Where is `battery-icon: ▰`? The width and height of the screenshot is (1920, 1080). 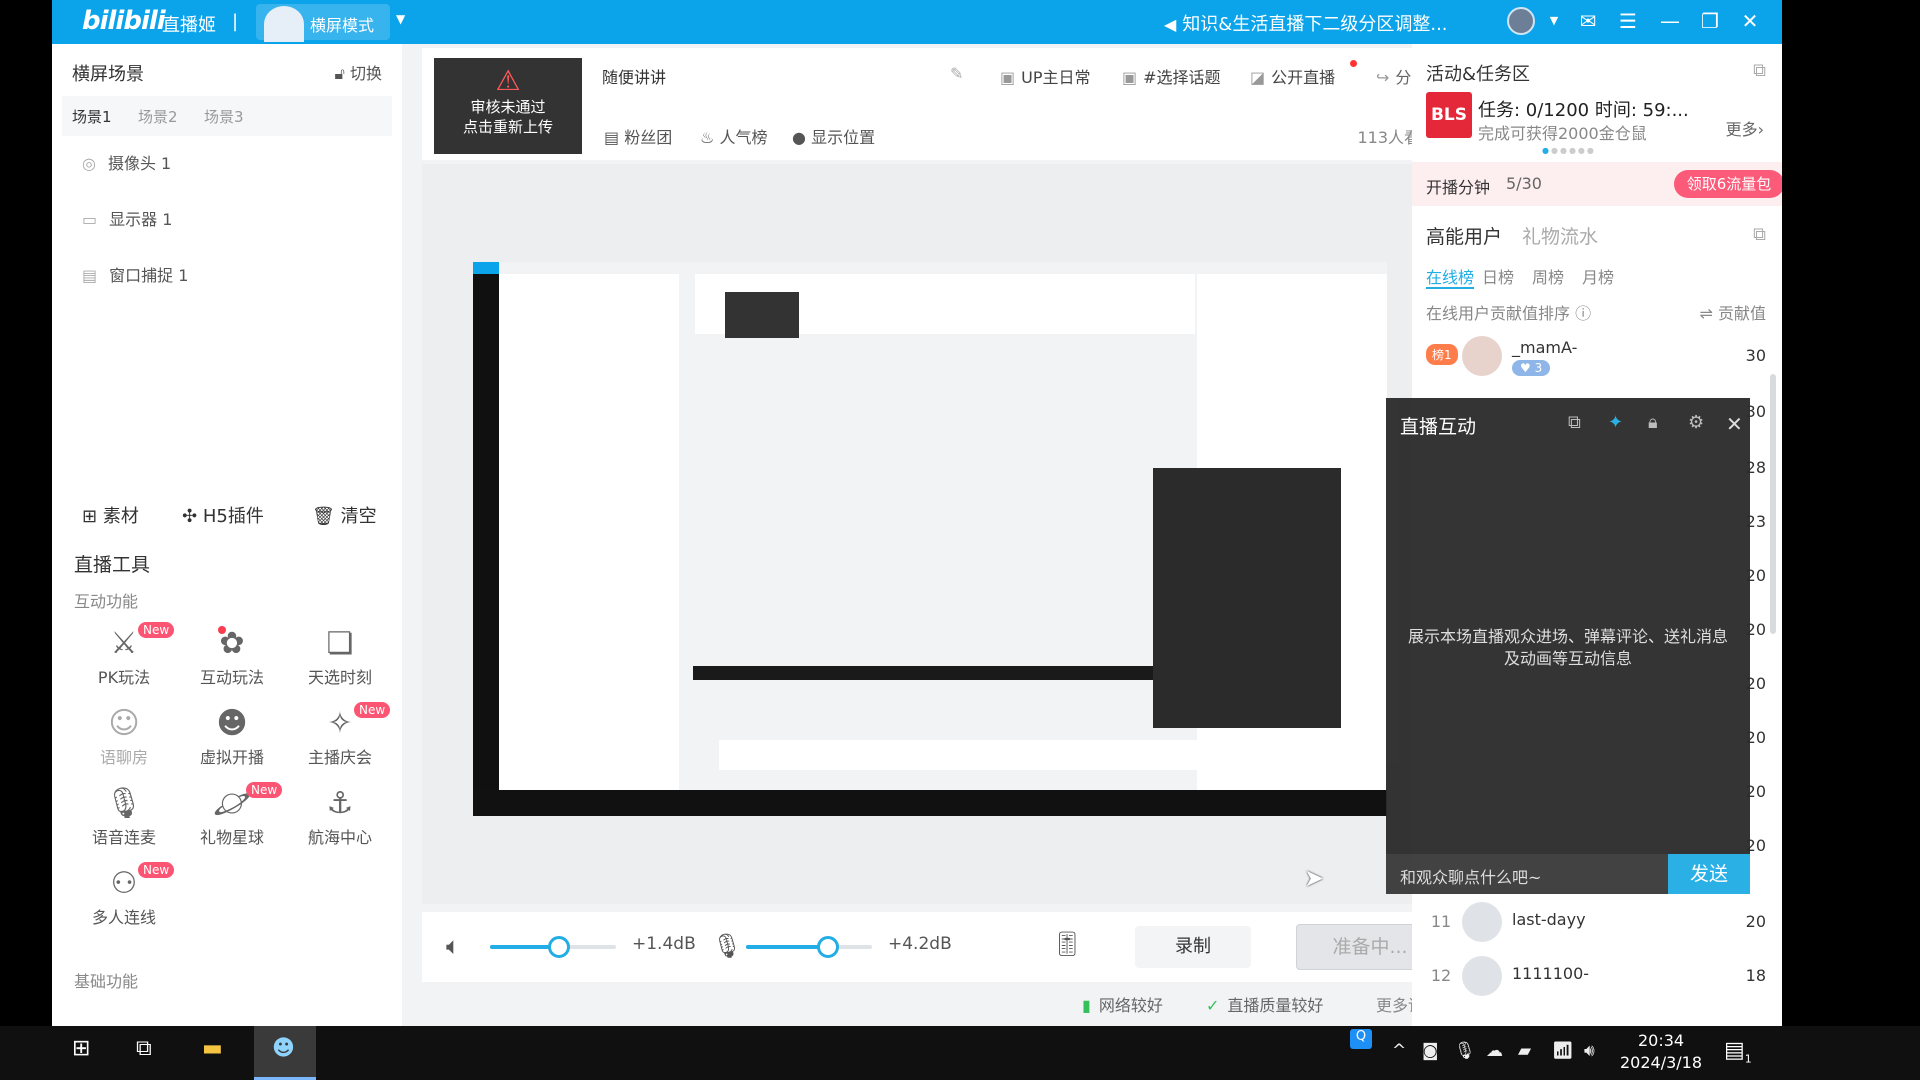 battery-icon: ▰ is located at coordinates (1524, 1051).